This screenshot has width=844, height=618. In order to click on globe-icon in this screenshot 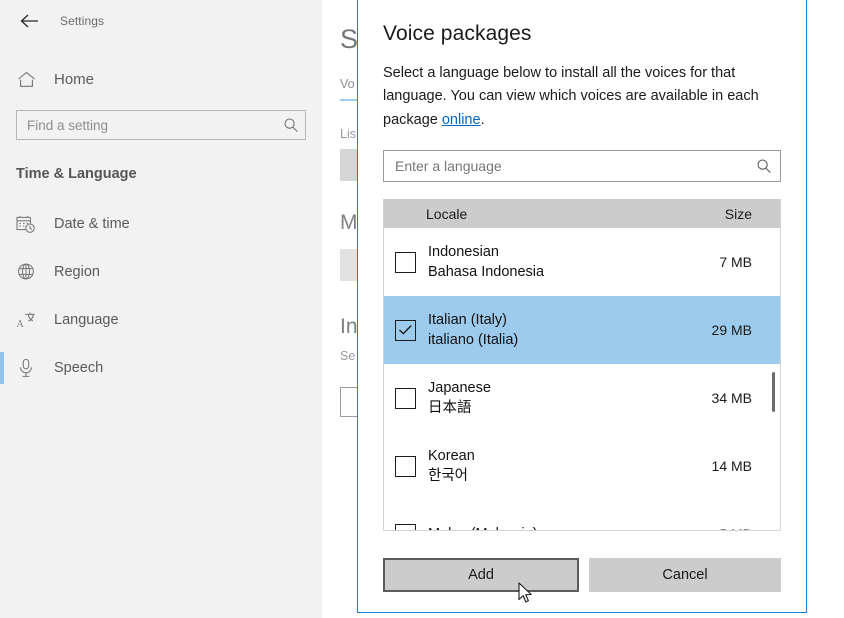, I will do `click(26, 272)`.